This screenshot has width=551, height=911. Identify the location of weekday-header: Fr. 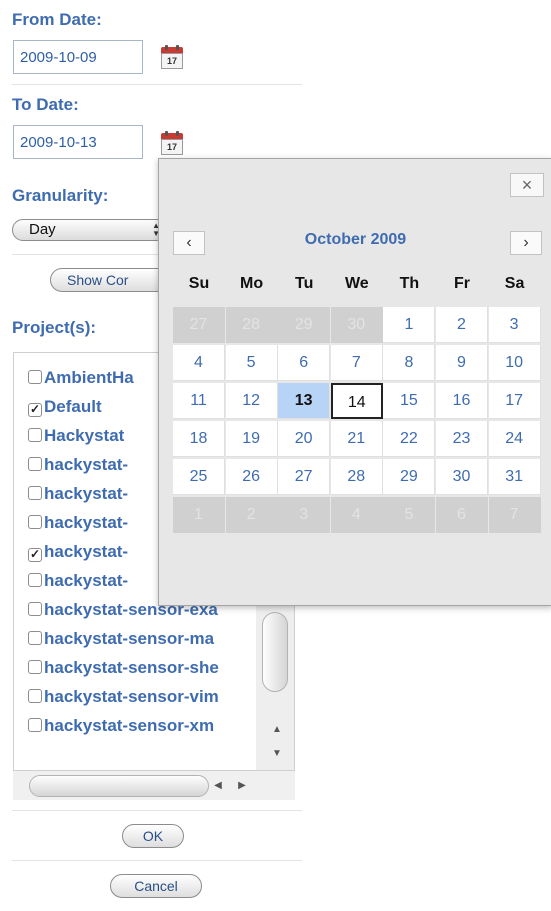
(462, 283).